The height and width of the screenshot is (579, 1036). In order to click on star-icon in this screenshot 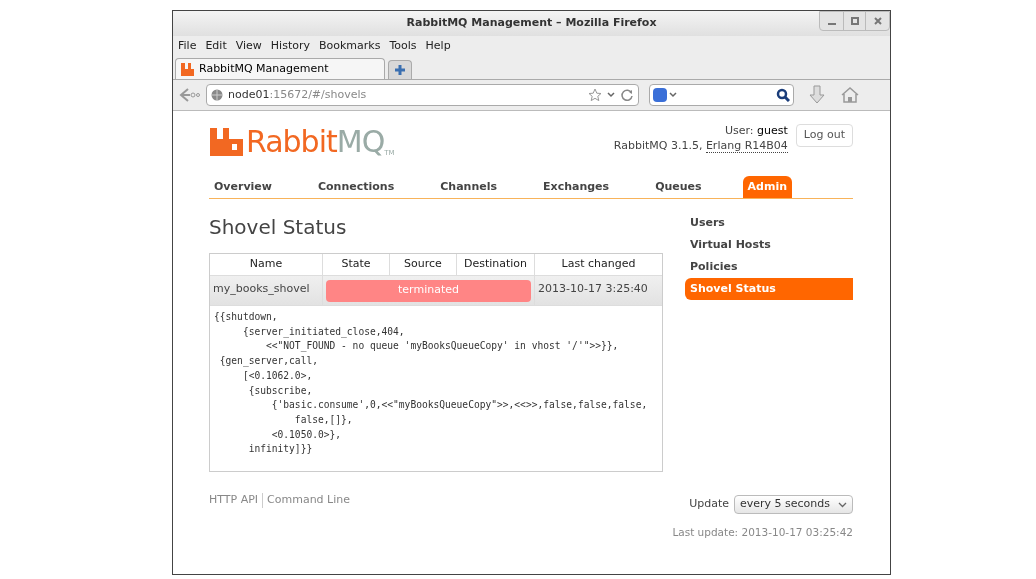, I will do `click(595, 95)`.